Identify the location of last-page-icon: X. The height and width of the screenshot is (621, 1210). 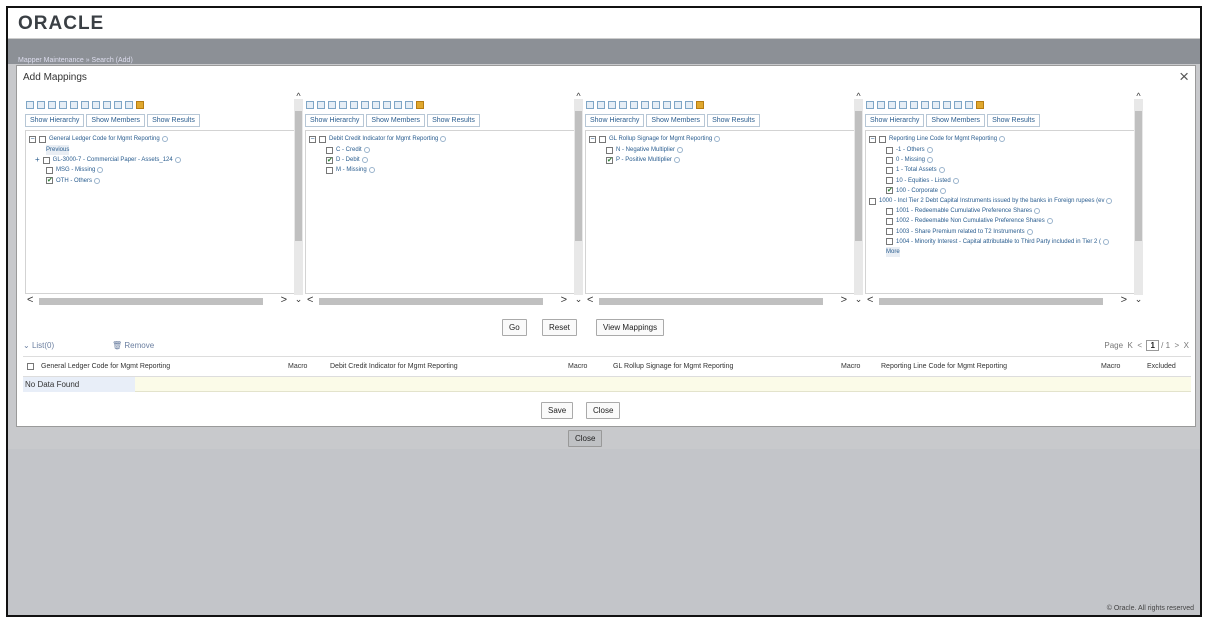
(1185, 345).